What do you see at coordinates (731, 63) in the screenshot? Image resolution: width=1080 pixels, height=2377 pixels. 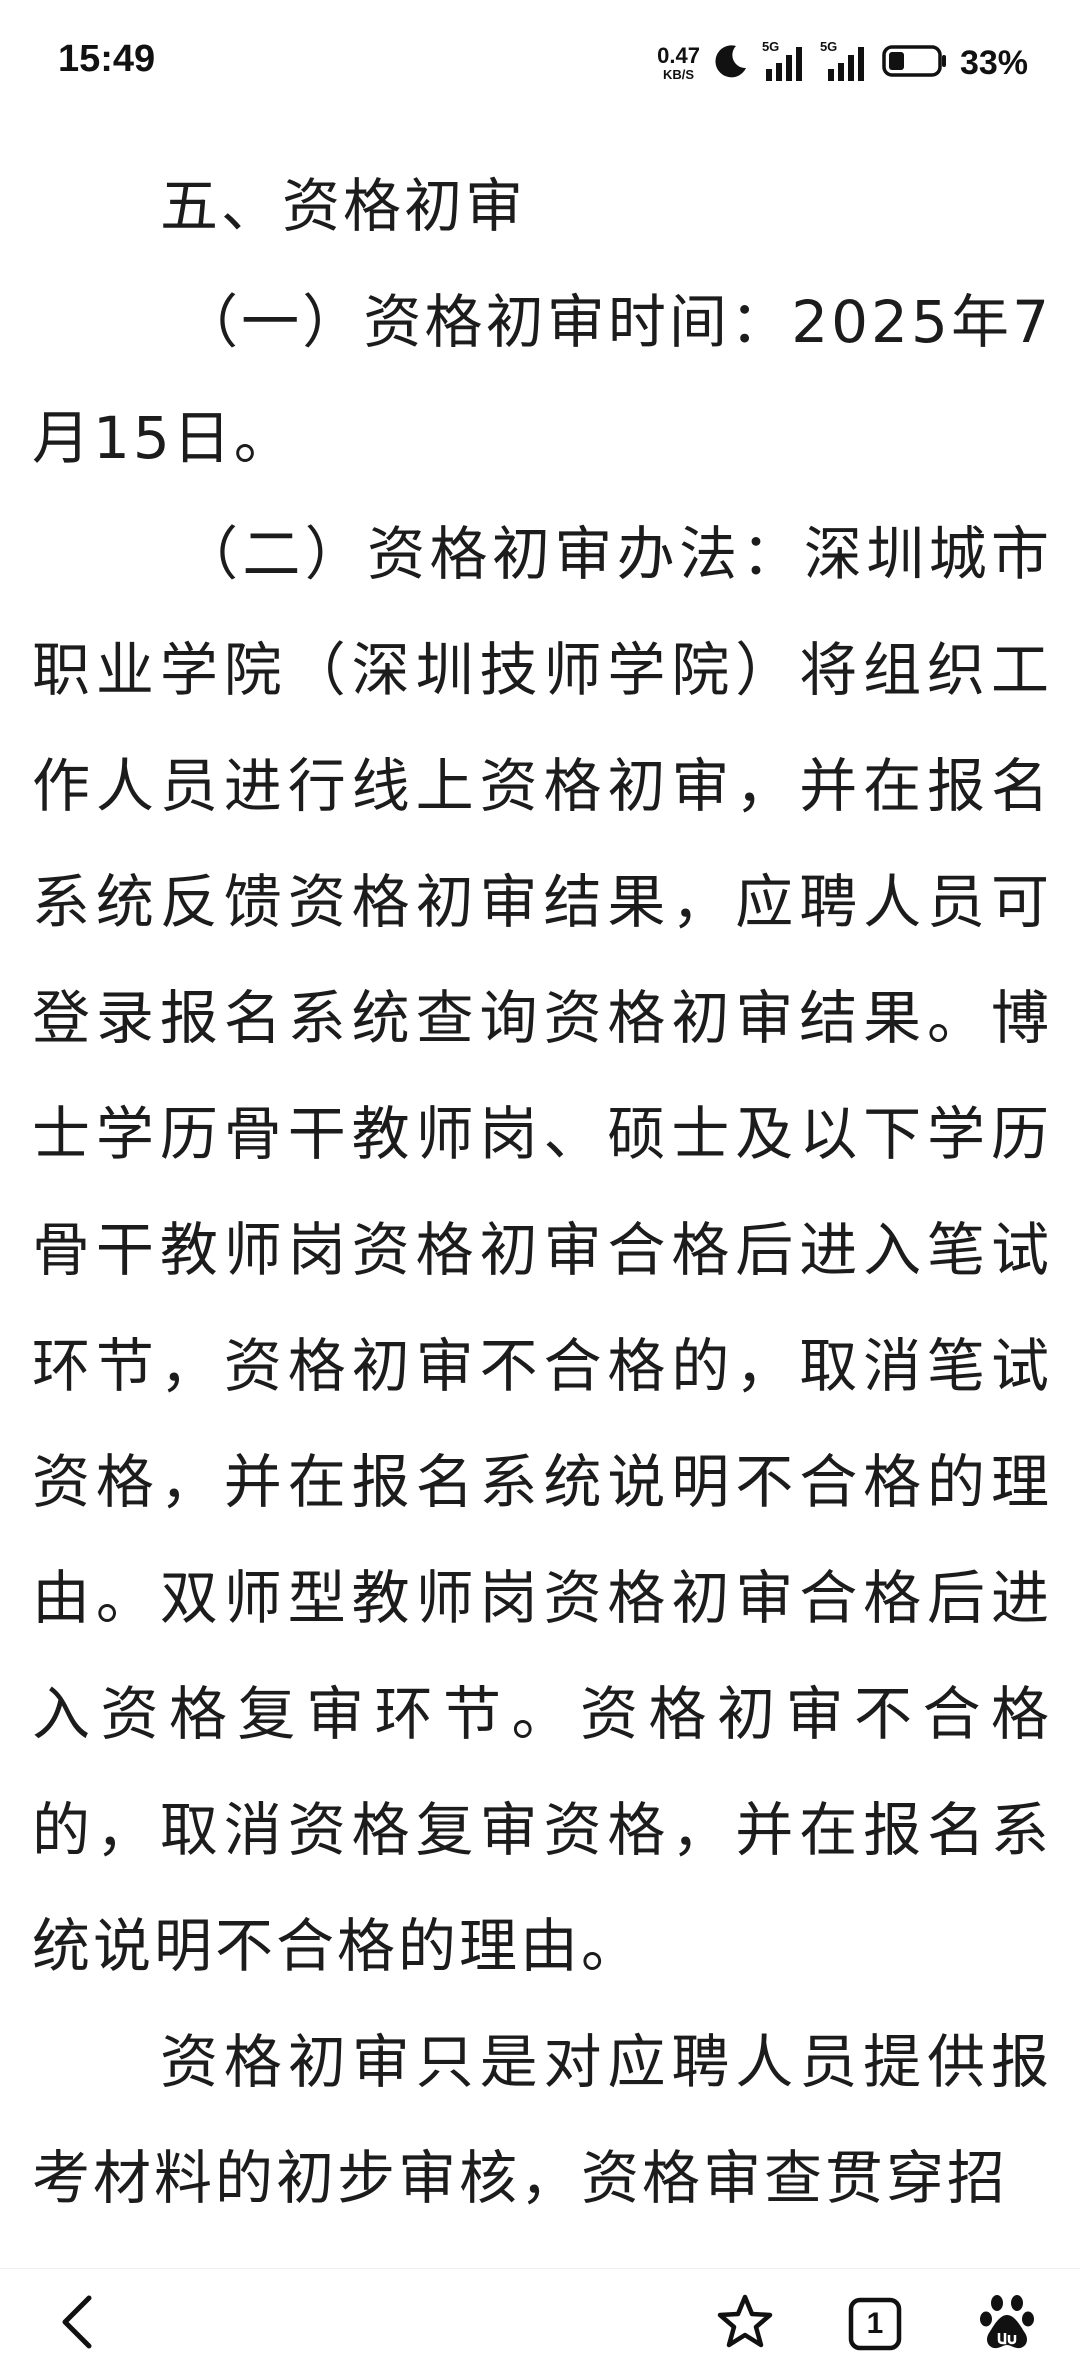 I see `moon-icon` at bounding box center [731, 63].